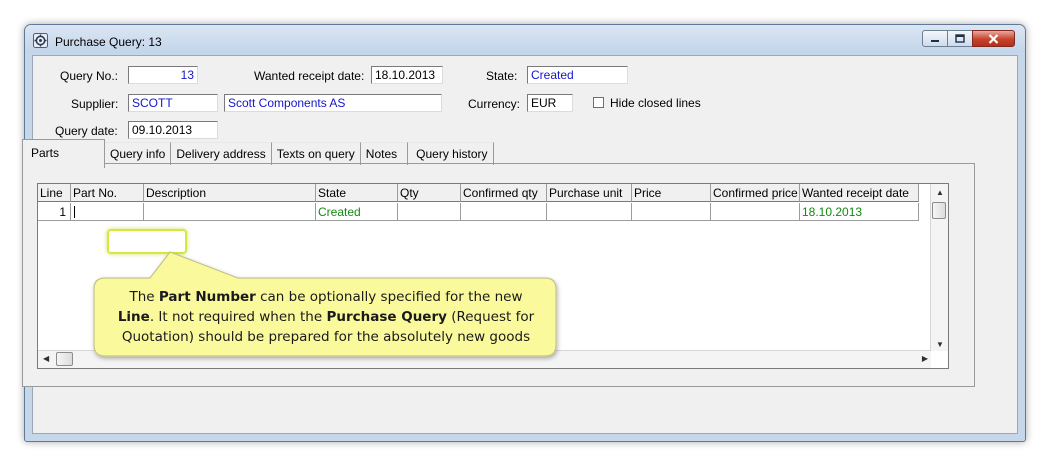 The height and width of the screenshot is (466, 1047). I want to click on window-controls, so click(968, 38).